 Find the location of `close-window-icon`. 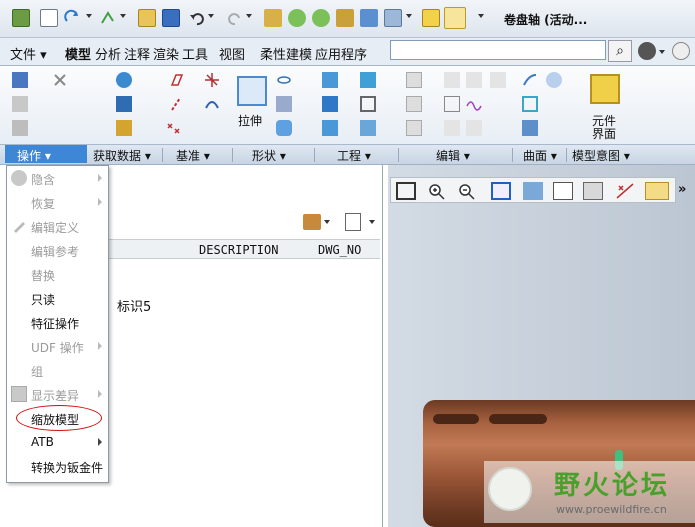

close-window-icon is located at coordinates (369, 18).